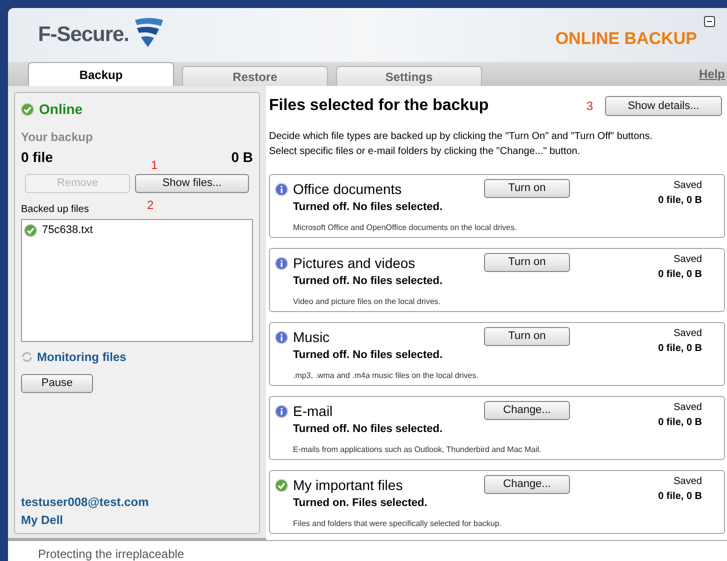 This screenshot has width=727, height=561. What do you see at coordinates (367, 302) in the screenshot?
I see `category-description: Video and picture files on the local drives.` at bounding box center [367, 302].